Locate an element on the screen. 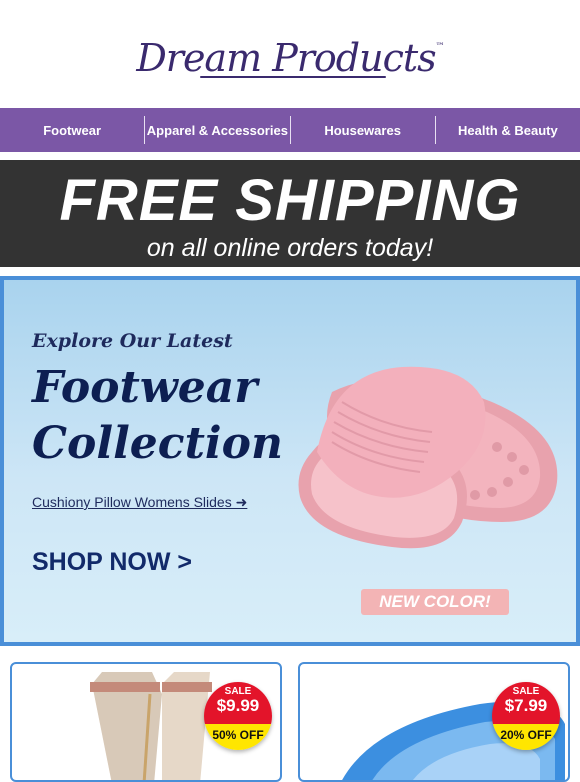  sale-price: $9.99 is located at coordinates (238, 705).